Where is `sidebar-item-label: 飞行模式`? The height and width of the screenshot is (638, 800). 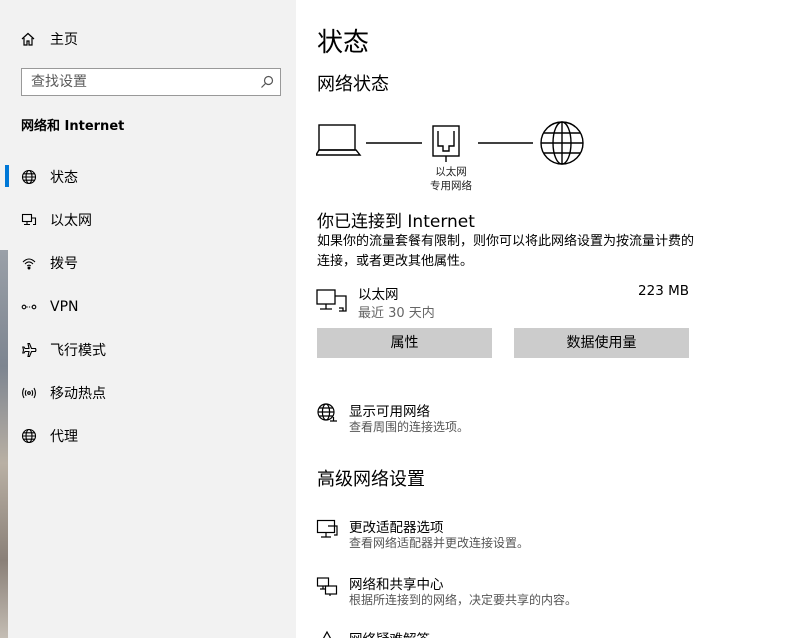 sidebar-item-label: 飞行模式 is located at coordinates (78, 350).